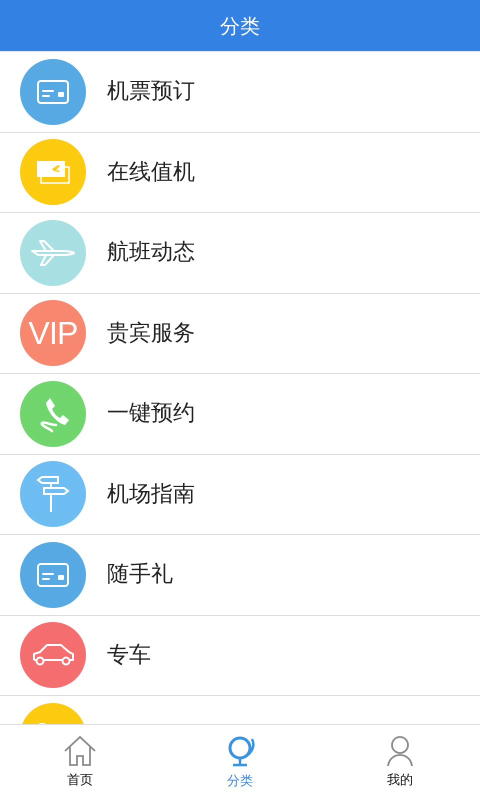 Image resolution: width=480 pixels, height=800 pixels. What do you see at coordinates (53, 333) in the screenshot?
I see `vip-icon: VIP` at bounding box center [53, 333].